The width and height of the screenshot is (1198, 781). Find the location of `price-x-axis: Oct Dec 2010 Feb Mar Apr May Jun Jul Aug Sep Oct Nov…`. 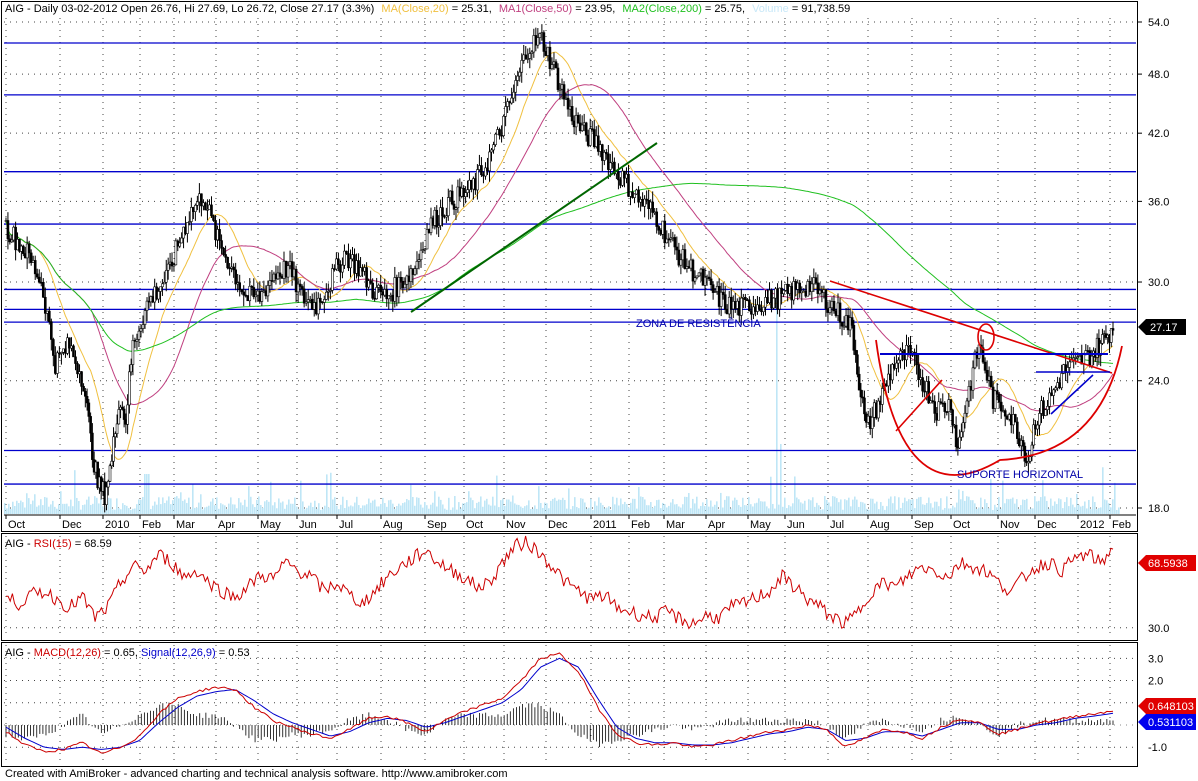

price-x-axis: Oct Dec 2010 Feb Mar Apr May Jun Jul Aug Sep Oct Nov… is located at coordinates (570, 522).